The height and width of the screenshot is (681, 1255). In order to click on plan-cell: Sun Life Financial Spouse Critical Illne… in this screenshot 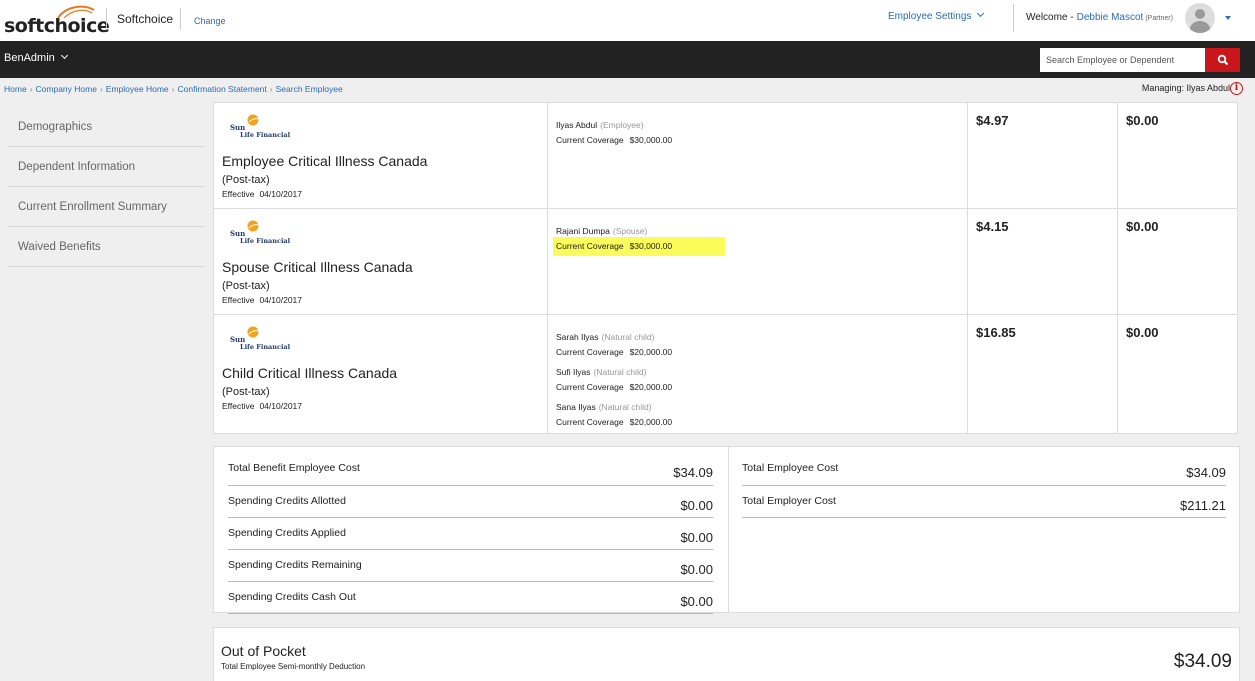, I will do `click(381, 261)`.